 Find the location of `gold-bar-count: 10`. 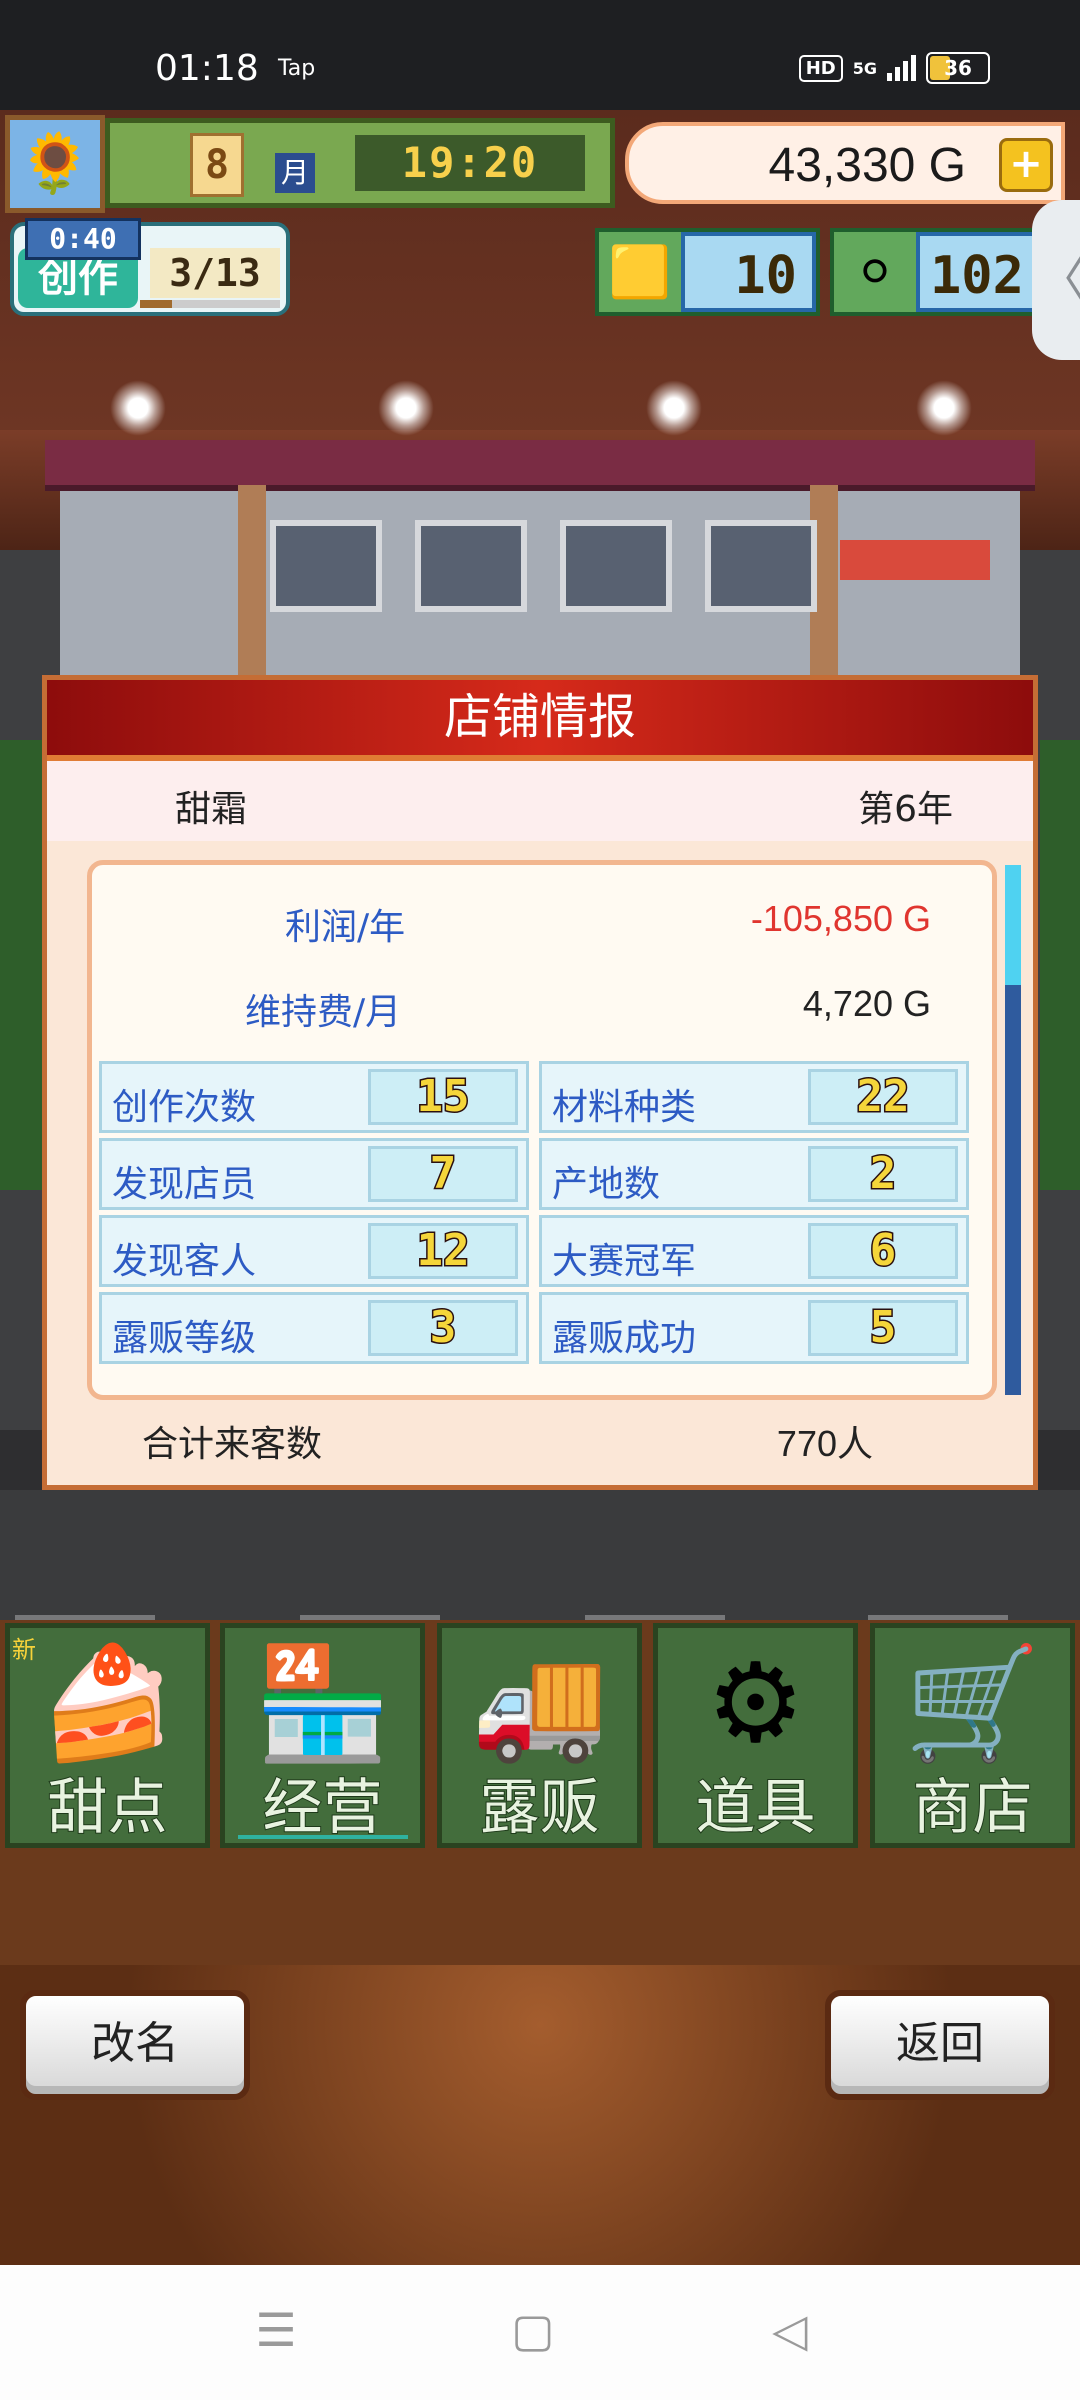

gold-bar-count: 10 is located at coordinates (748, 272).